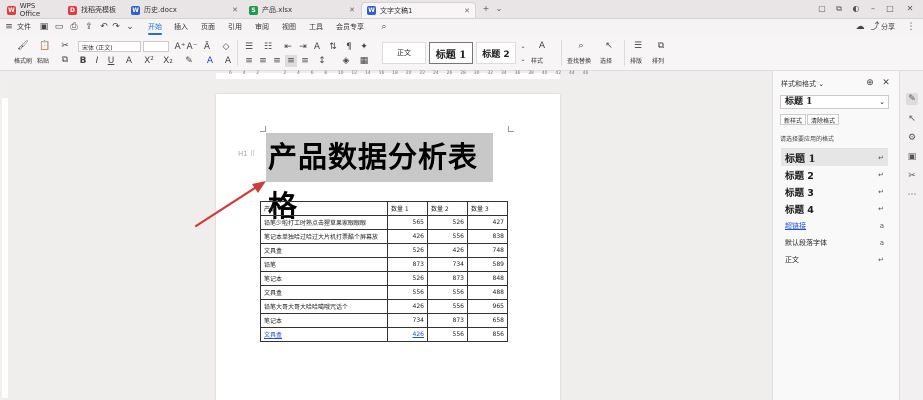 This screenshot has height=400, width=923. I want to click on document-title: 产品数据分析表格, so click(379, 178).